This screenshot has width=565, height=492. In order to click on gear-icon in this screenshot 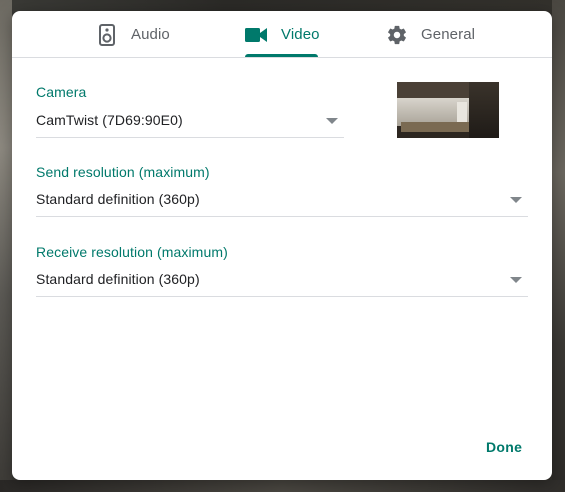, I will do `click(397, 35)`.